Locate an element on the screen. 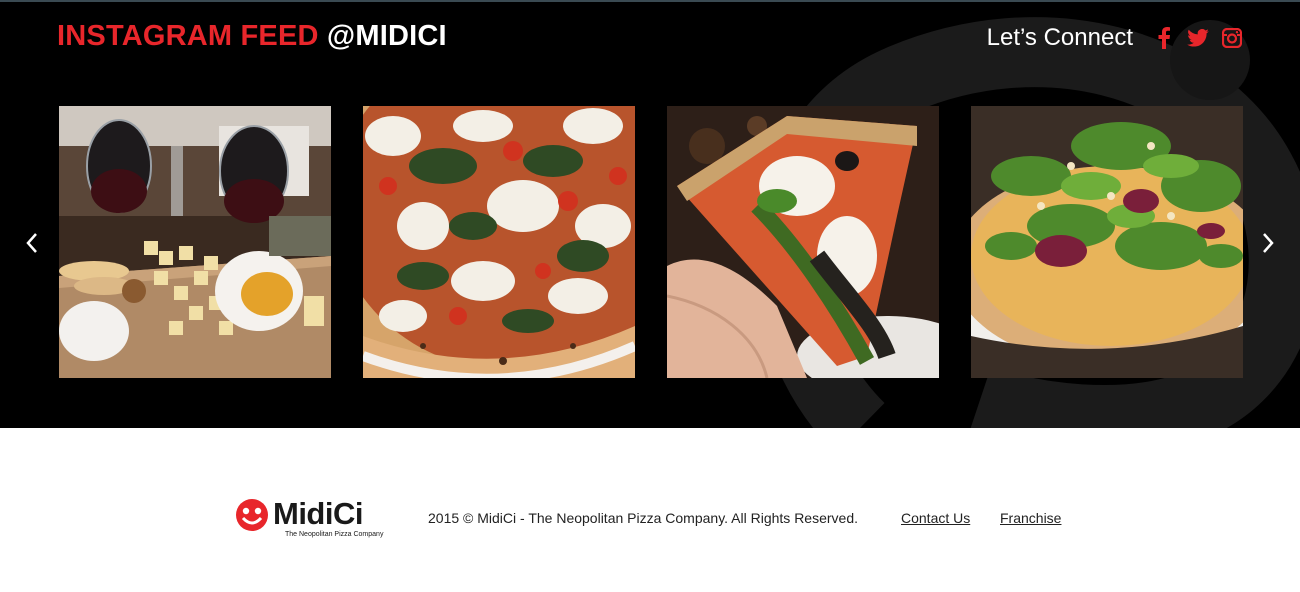 The height and width of the screenshot is (592, 1300). midici-logo: MidiCi The Neopolitan Pizza Company is located at coordinates (310, 519).